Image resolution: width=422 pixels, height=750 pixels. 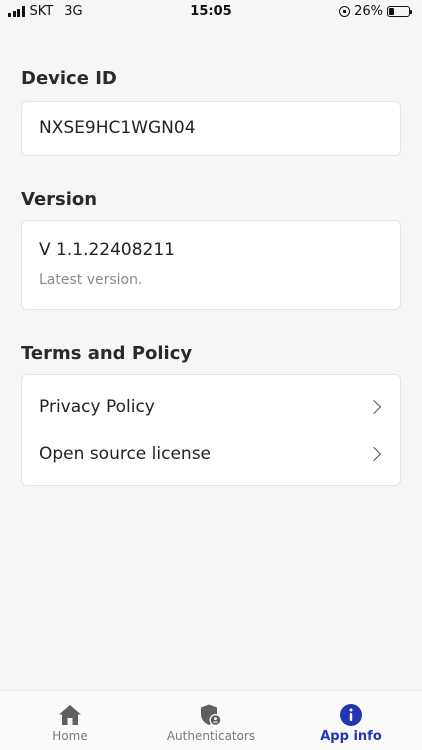 What do you see at coordinates (117, 128) in the screenshot?
I see `device-id-value: NXSE9HC1WGN04` at bounding box center [117, 128].